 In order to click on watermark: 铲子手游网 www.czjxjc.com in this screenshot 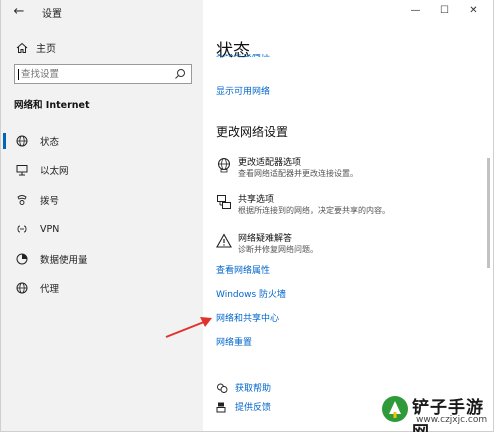, I will do `click(438, 410)`.